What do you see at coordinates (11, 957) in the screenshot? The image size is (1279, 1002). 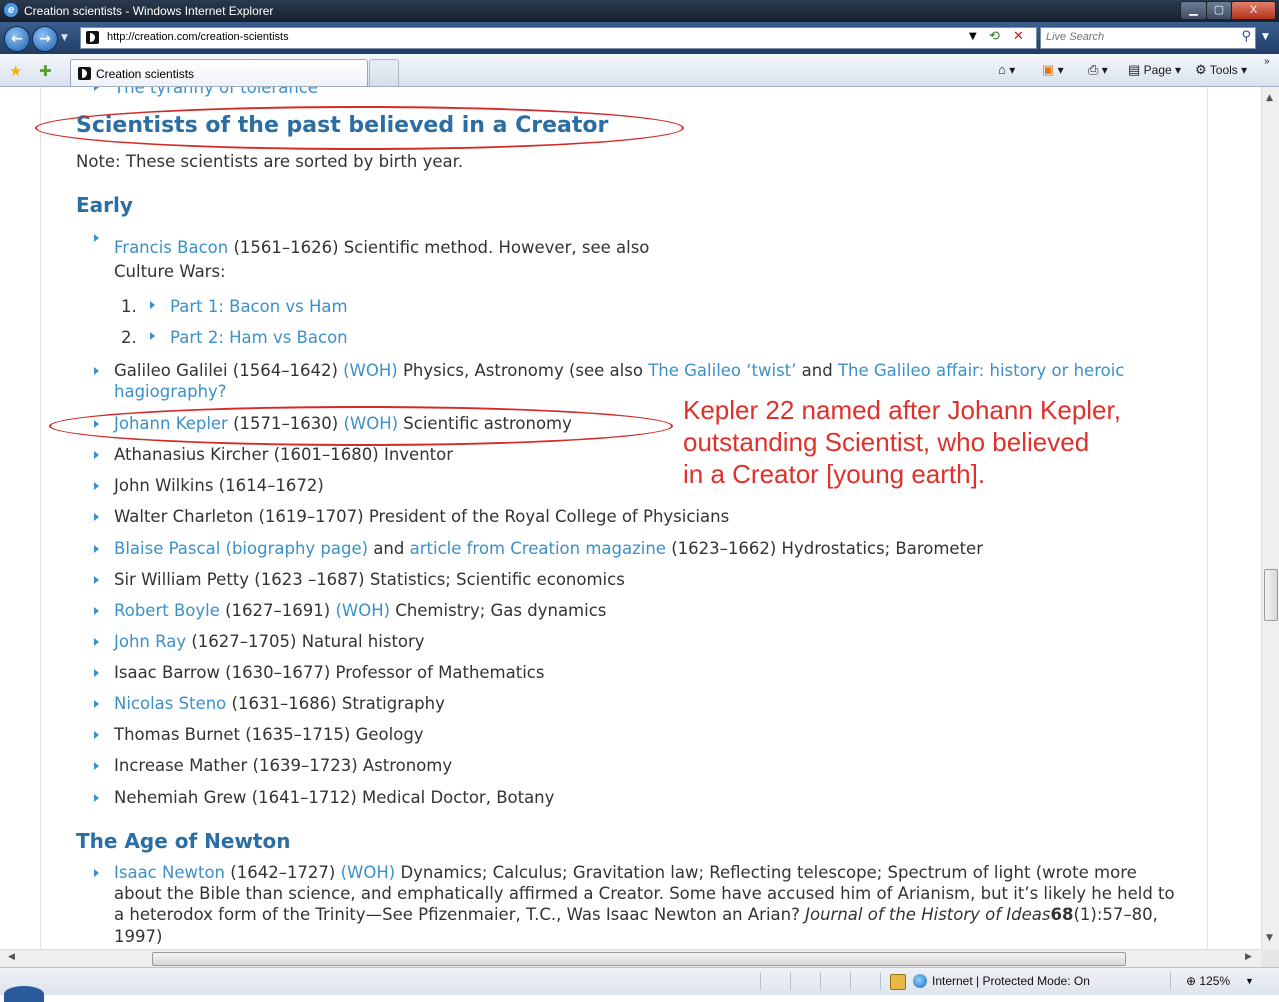 I see `scroll-left-icon: ◀` at bounding box center [11, 957].